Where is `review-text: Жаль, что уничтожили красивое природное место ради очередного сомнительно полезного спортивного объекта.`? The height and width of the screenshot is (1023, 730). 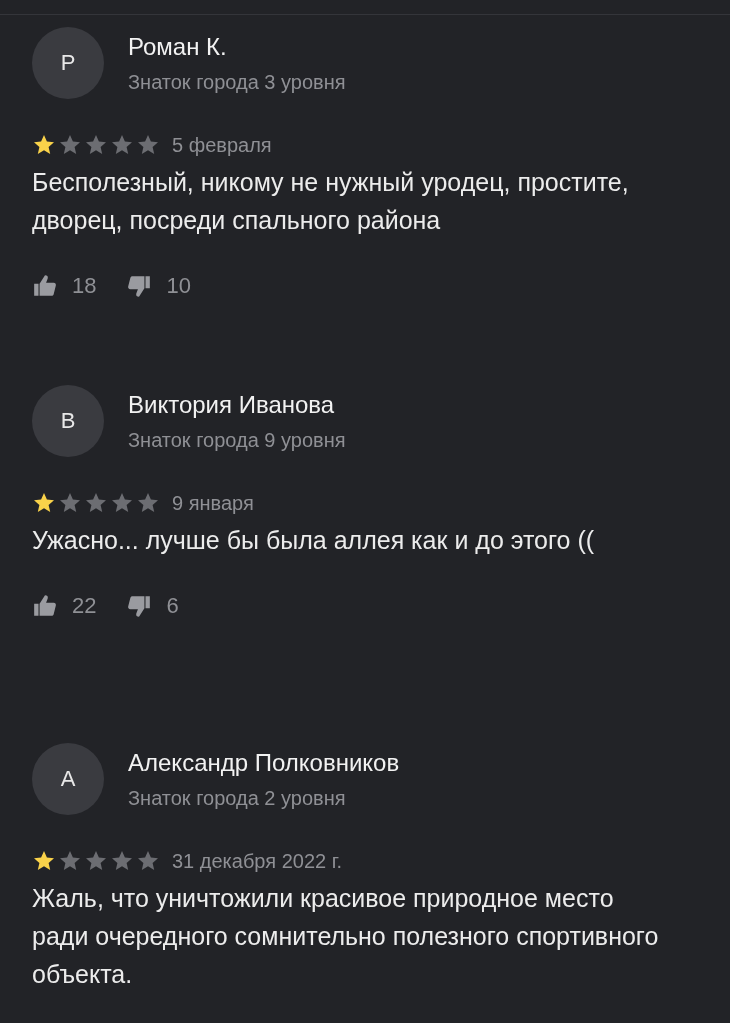
review-text: Жаль, что уничтожили красивое природное место ради очередного сомнительно полезного спортивного объекта. is located at coordinates (346, 936).